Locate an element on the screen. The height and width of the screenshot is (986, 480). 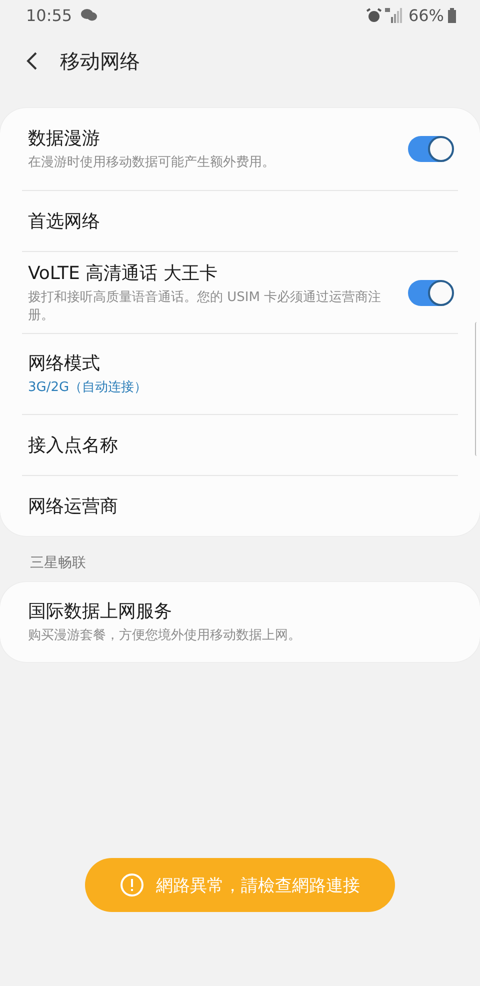
setting-description: 拨打和接听高质量语音通话。您的 USIM 卡必须通过运营商注册。 is located at coordinates (205, 306).